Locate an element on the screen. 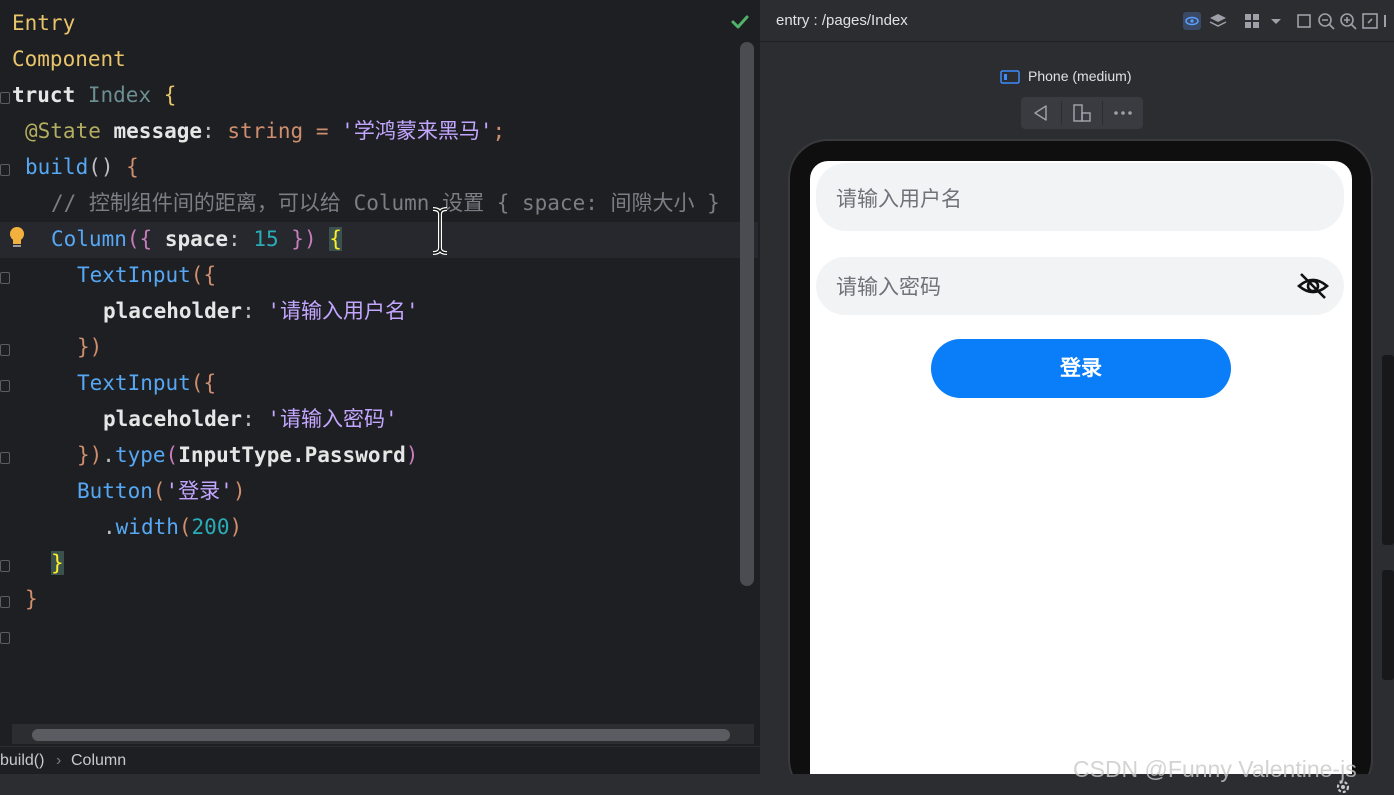 The image size is (1394, 795). code-token: width is located at coordinates (147, 527).